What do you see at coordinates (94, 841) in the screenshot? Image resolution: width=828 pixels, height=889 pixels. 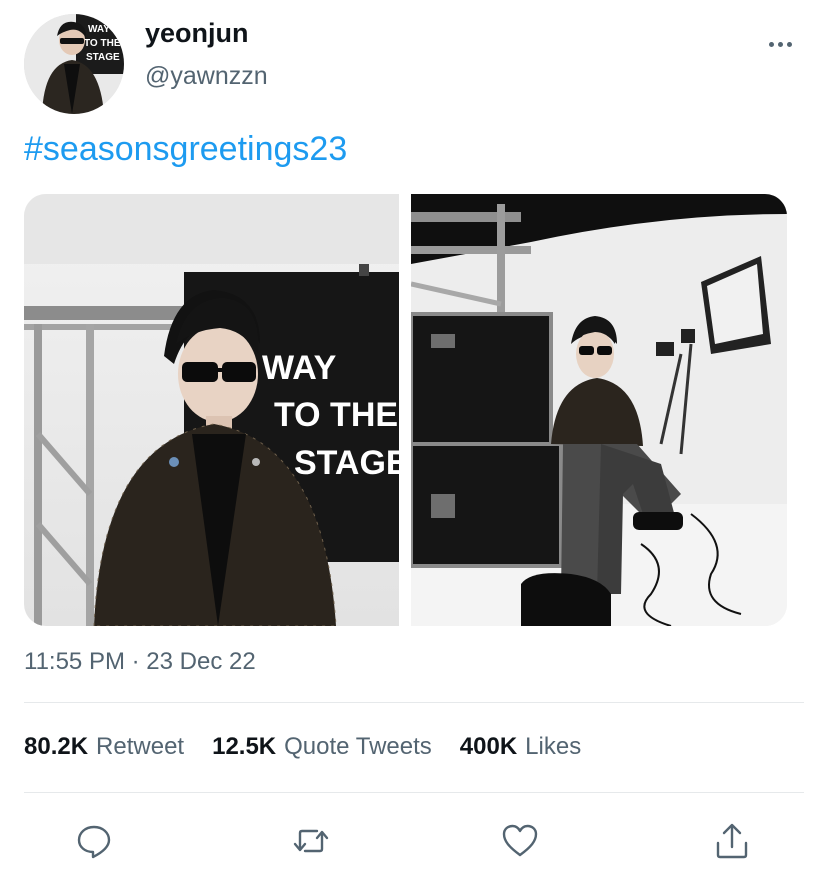 I see `reply-icon` at bounding box center [94, 841].